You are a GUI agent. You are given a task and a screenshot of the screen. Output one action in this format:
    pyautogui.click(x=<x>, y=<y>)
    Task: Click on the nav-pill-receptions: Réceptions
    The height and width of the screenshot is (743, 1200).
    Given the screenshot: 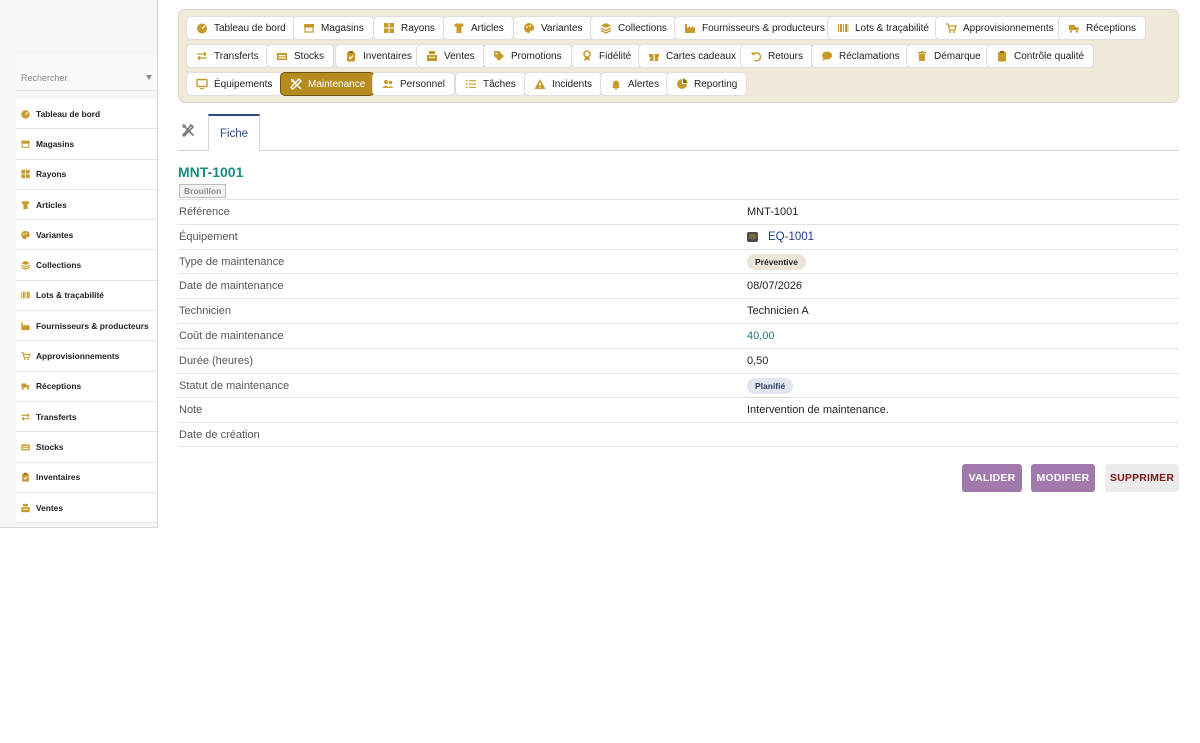 What is the action you would take?
    pyautogui.click(x=1102, y=28)
    